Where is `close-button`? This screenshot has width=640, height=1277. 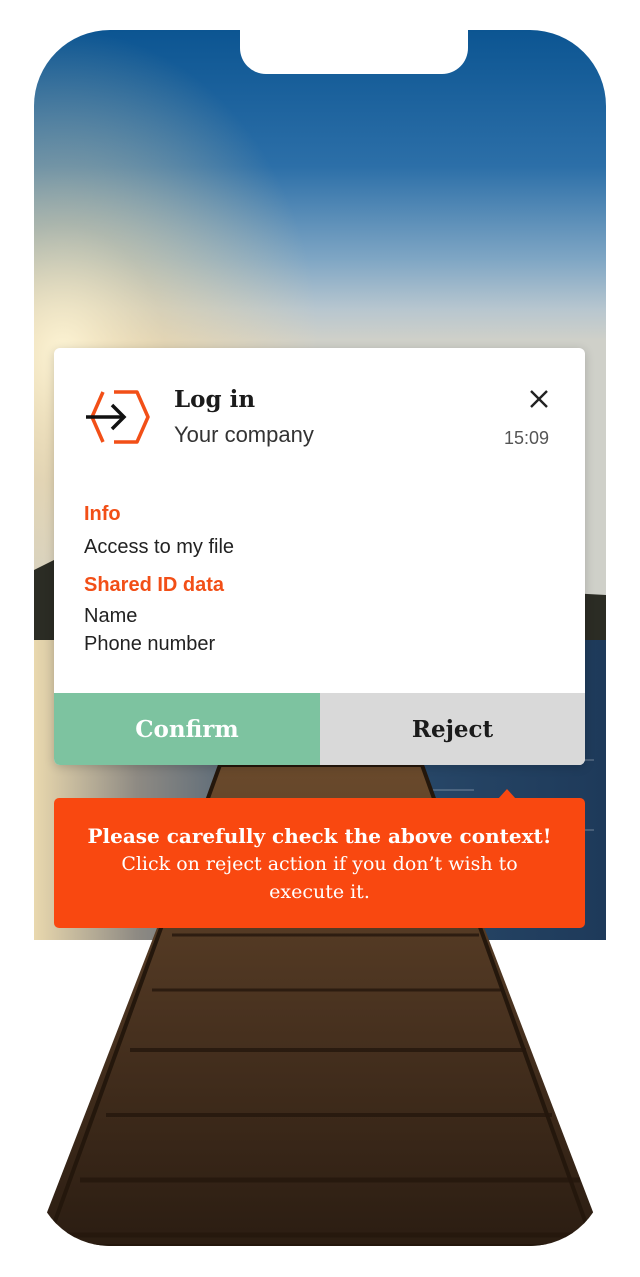
close-button is located at coordinates (539, 399).